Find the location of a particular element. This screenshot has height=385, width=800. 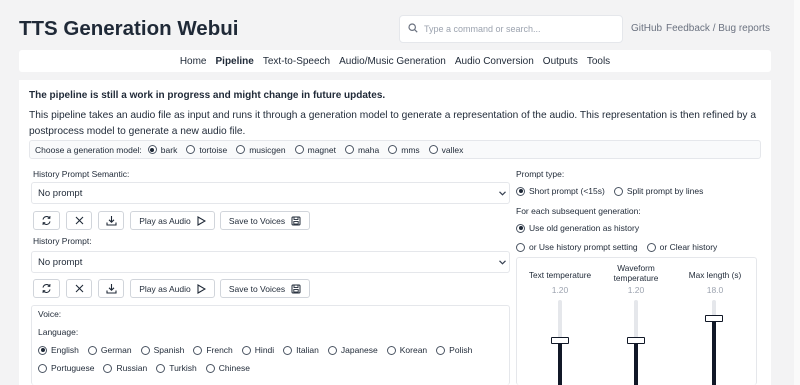

model-option-mms: mms is located at coordinates (404, 150).